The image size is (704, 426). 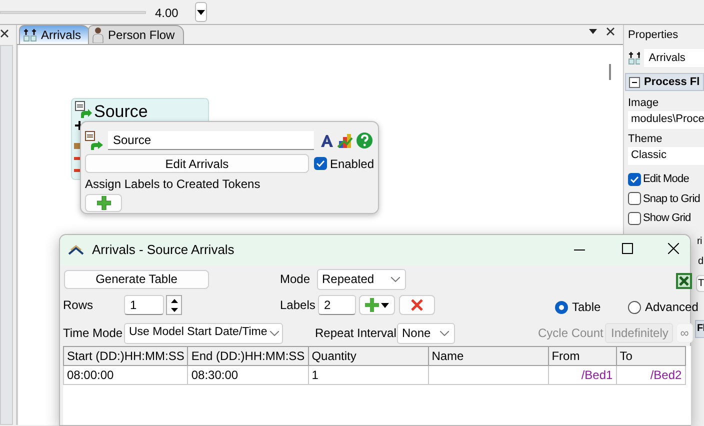 What do you see at coordinates (634, 82) in the screenshot?
I see `collapse-icon` at bounding box center [634, 82].